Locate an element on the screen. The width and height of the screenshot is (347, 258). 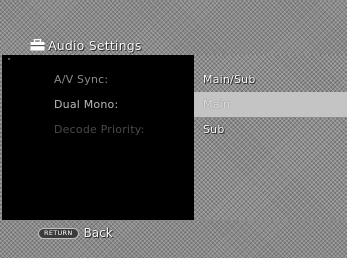
screen-title: Audio Settings is located at coordinates (86, 45).